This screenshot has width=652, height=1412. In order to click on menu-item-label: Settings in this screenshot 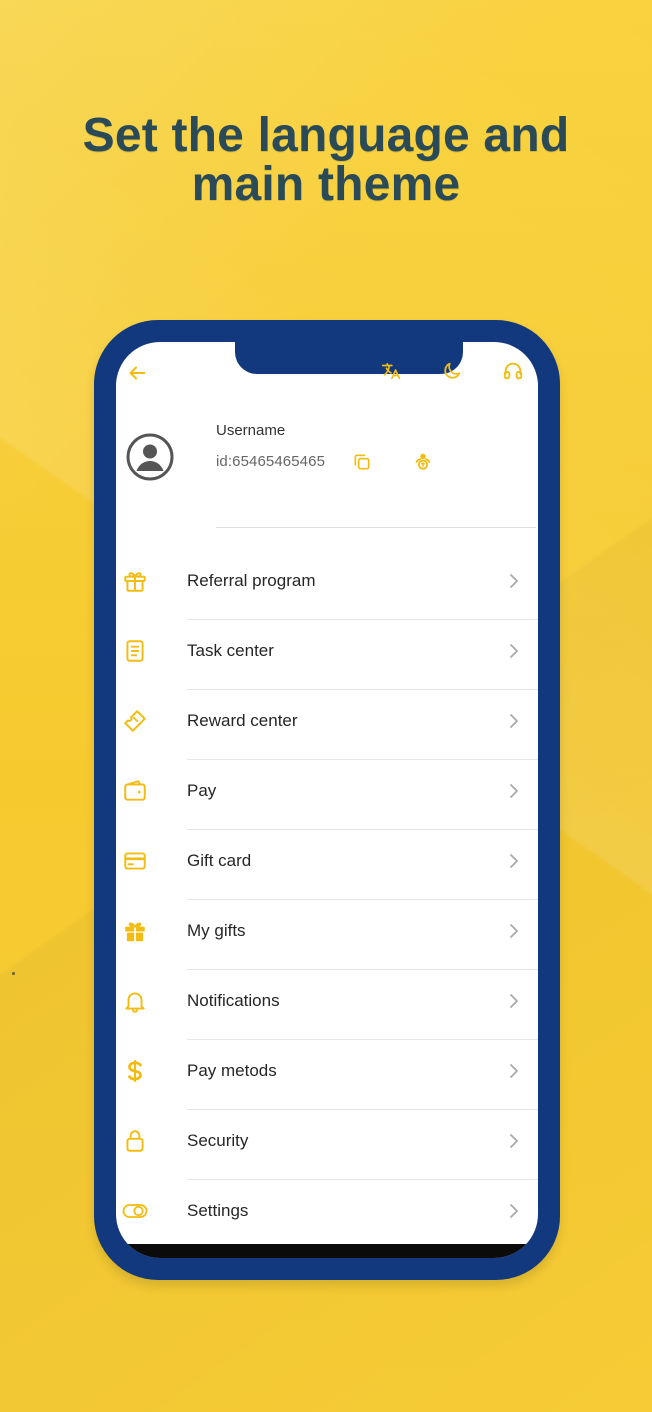, I will do `click(218, 1210)`.